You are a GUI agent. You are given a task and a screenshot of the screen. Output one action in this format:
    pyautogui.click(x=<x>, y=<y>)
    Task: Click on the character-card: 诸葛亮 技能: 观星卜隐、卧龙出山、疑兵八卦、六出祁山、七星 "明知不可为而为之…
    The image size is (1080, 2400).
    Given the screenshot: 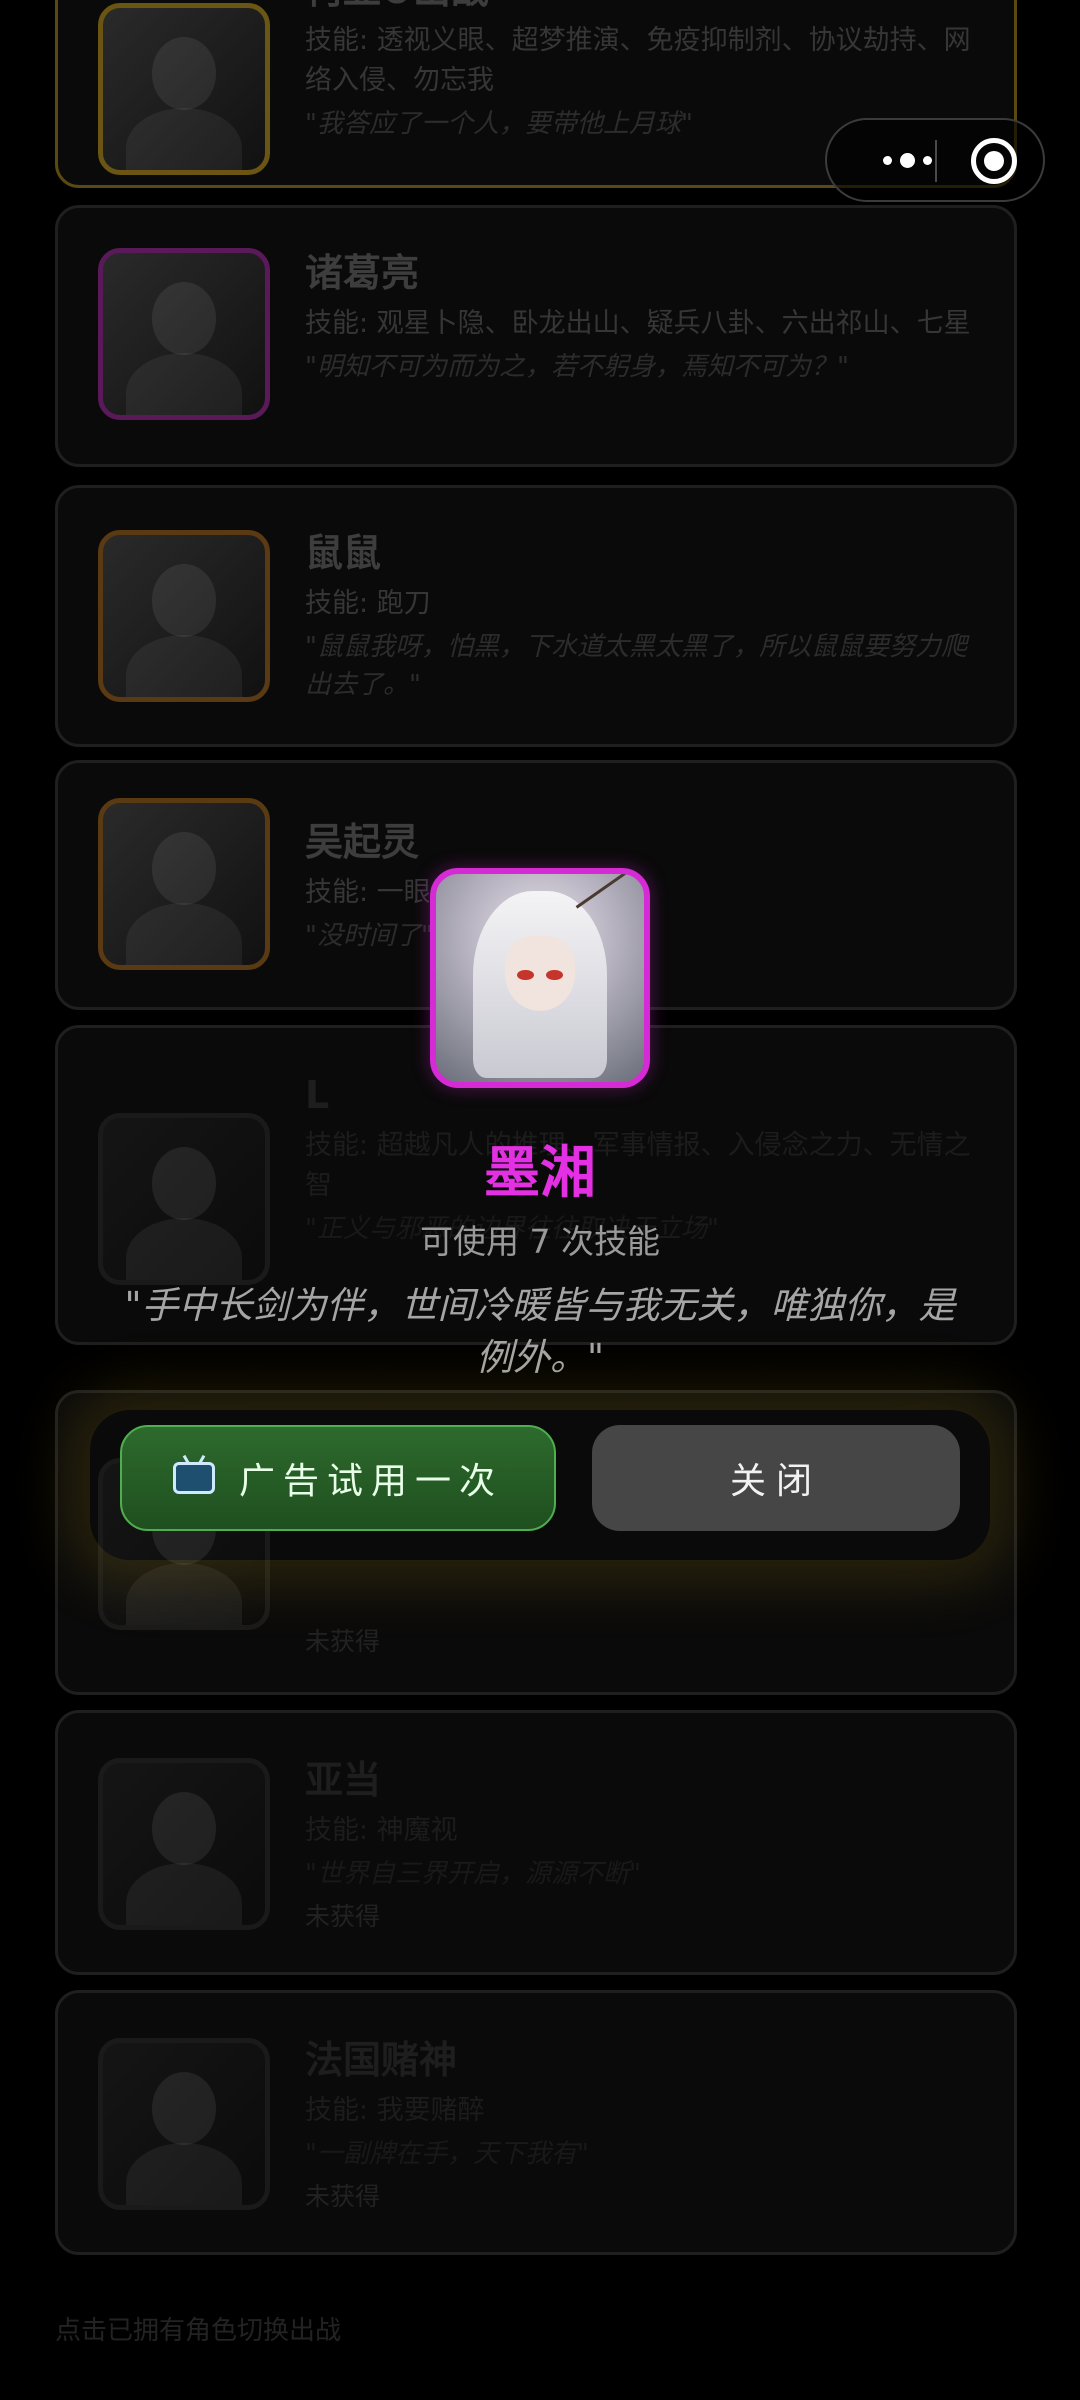 What is the action you would take?
    pyautogui.click(x=536, y=336)
    